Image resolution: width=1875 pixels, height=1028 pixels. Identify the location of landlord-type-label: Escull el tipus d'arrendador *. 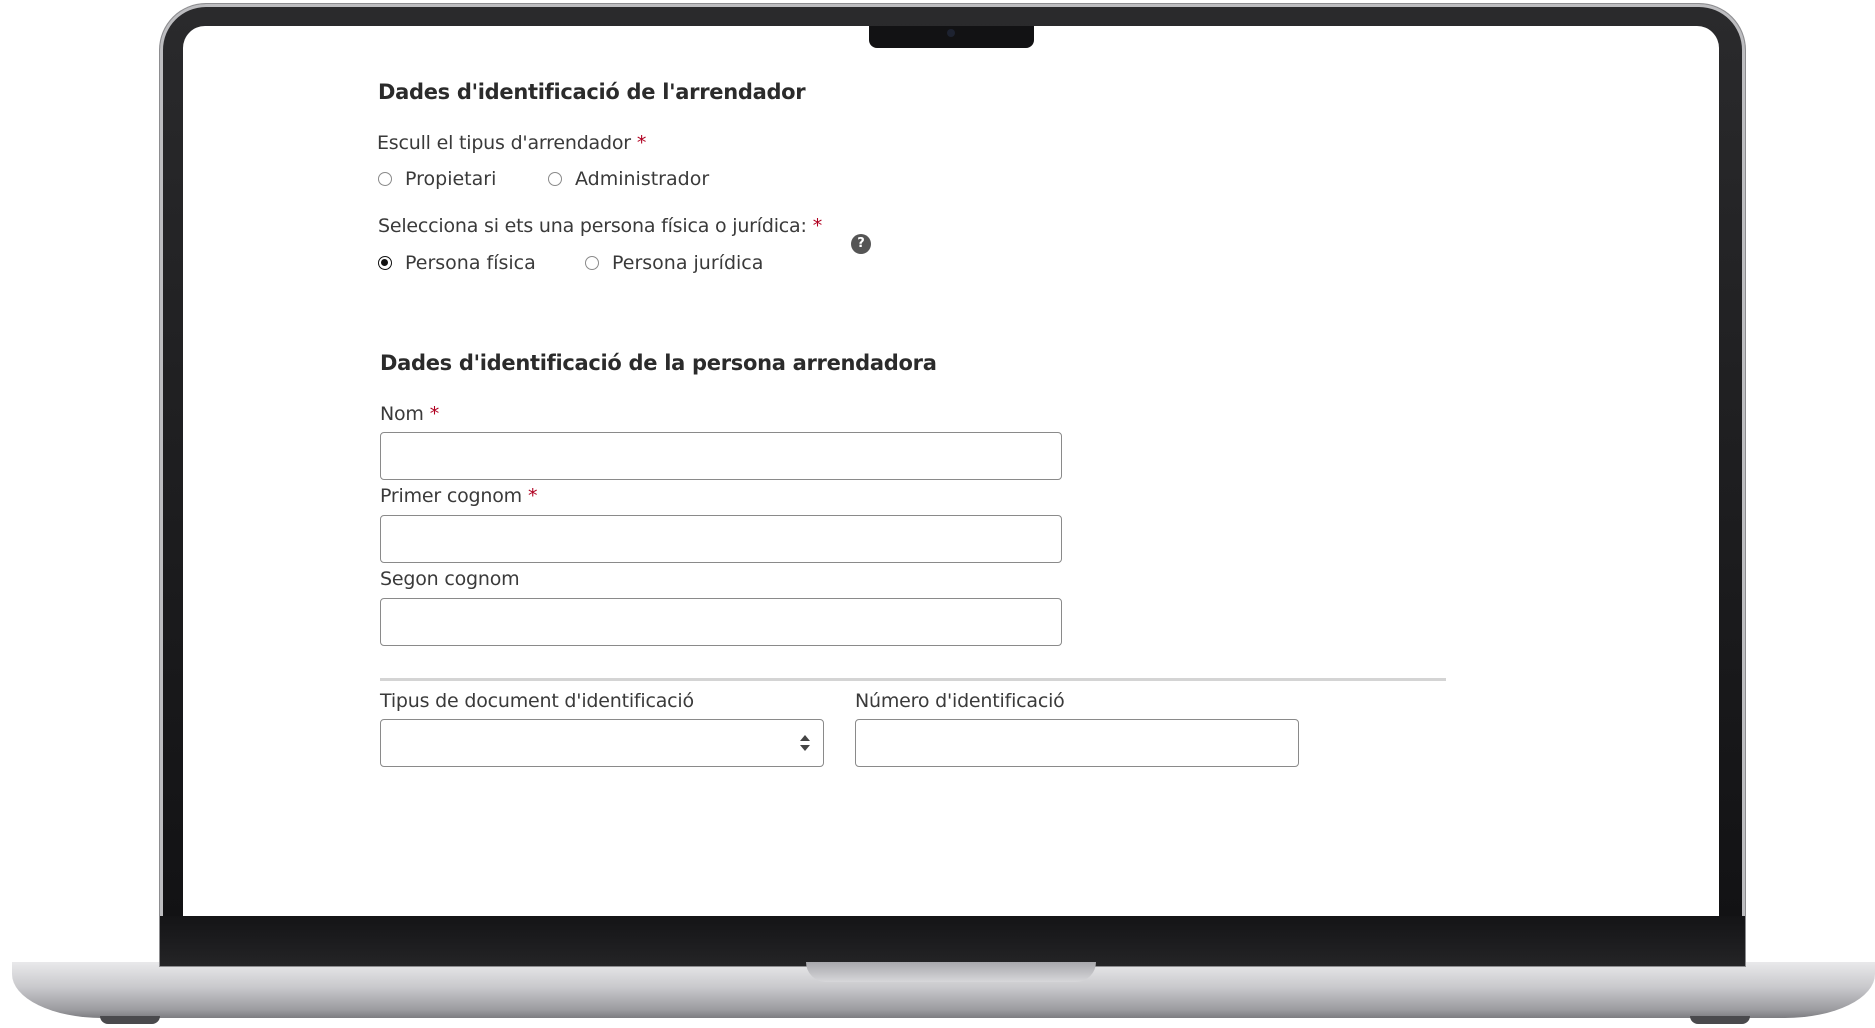
(512, 143).